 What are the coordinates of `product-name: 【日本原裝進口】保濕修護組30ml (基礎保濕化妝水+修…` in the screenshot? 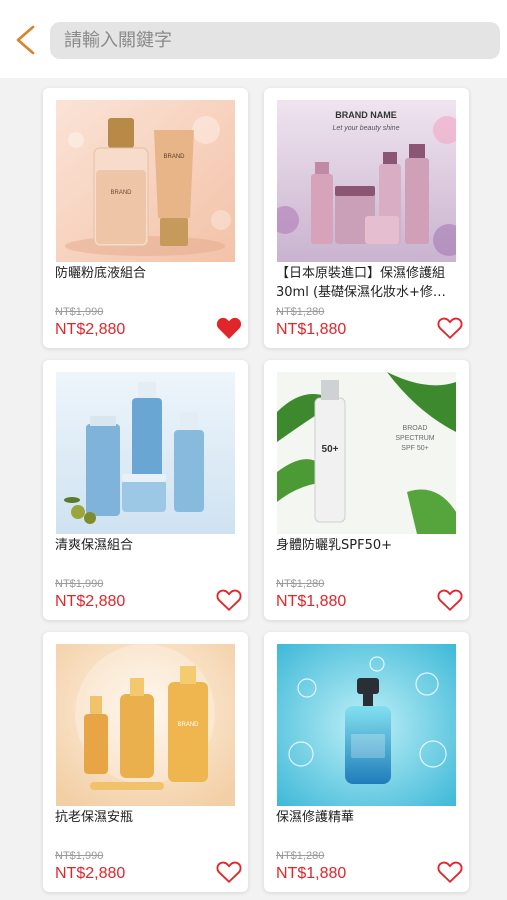 It's located at (369, 283).